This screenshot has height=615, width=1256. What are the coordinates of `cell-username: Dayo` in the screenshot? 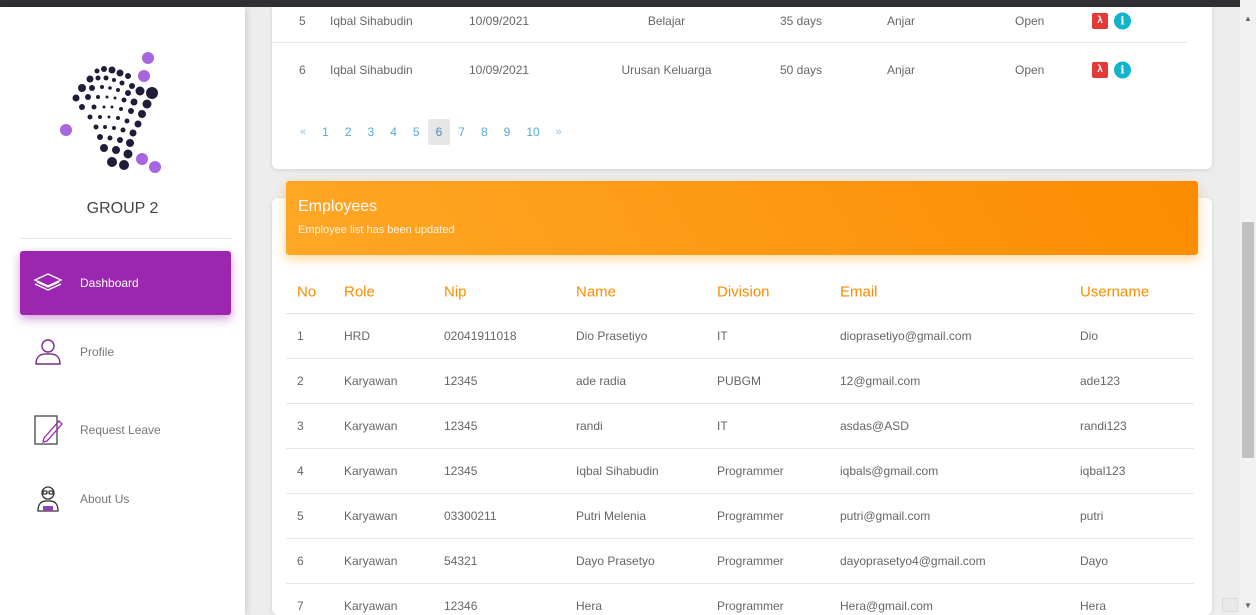 It's located at (1094, 561).